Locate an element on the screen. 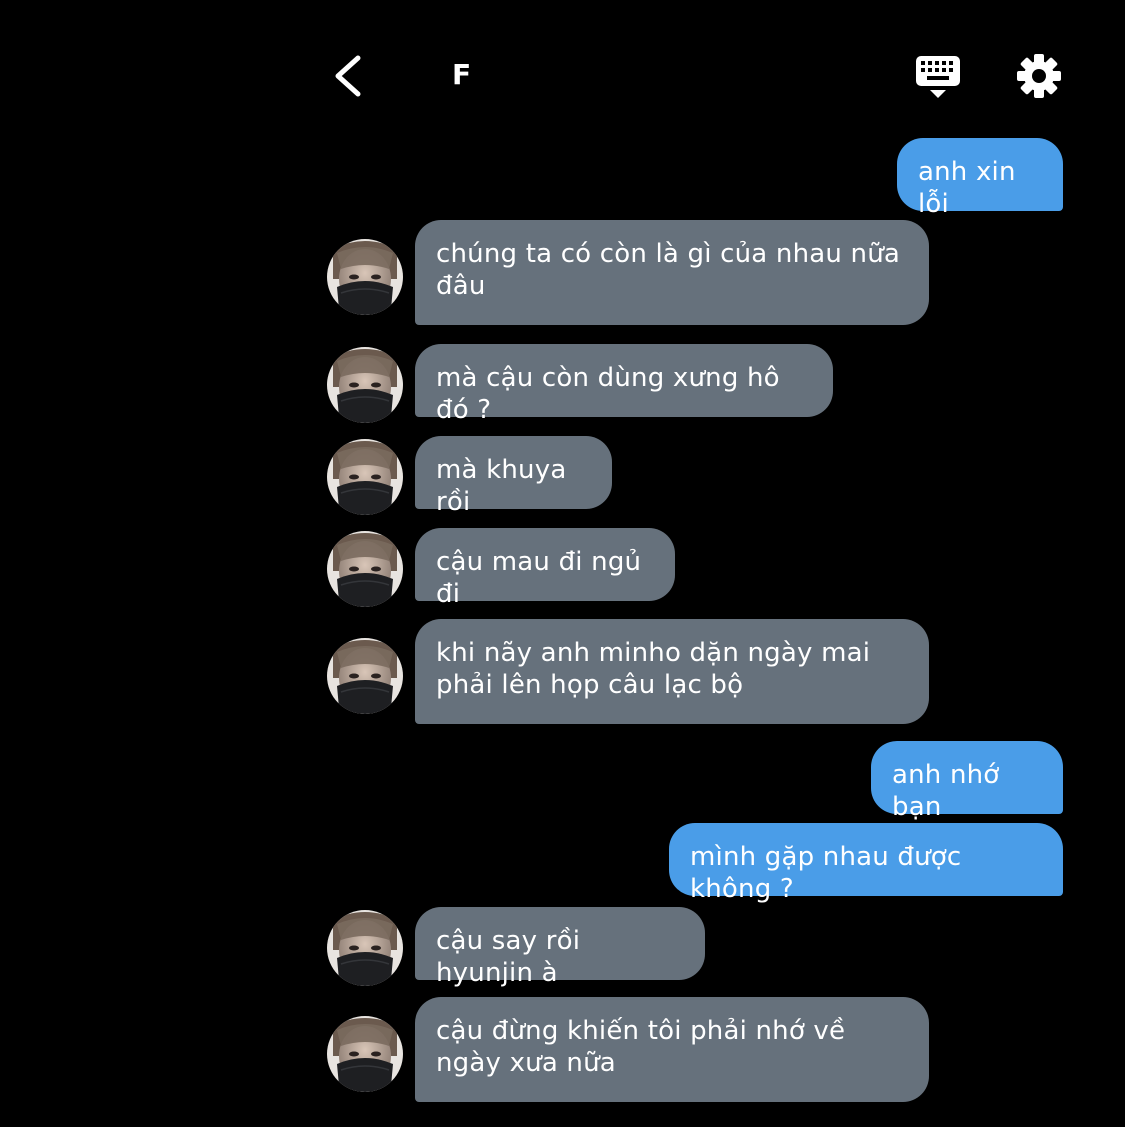  settings-button is located at coordinates (1039, 76).